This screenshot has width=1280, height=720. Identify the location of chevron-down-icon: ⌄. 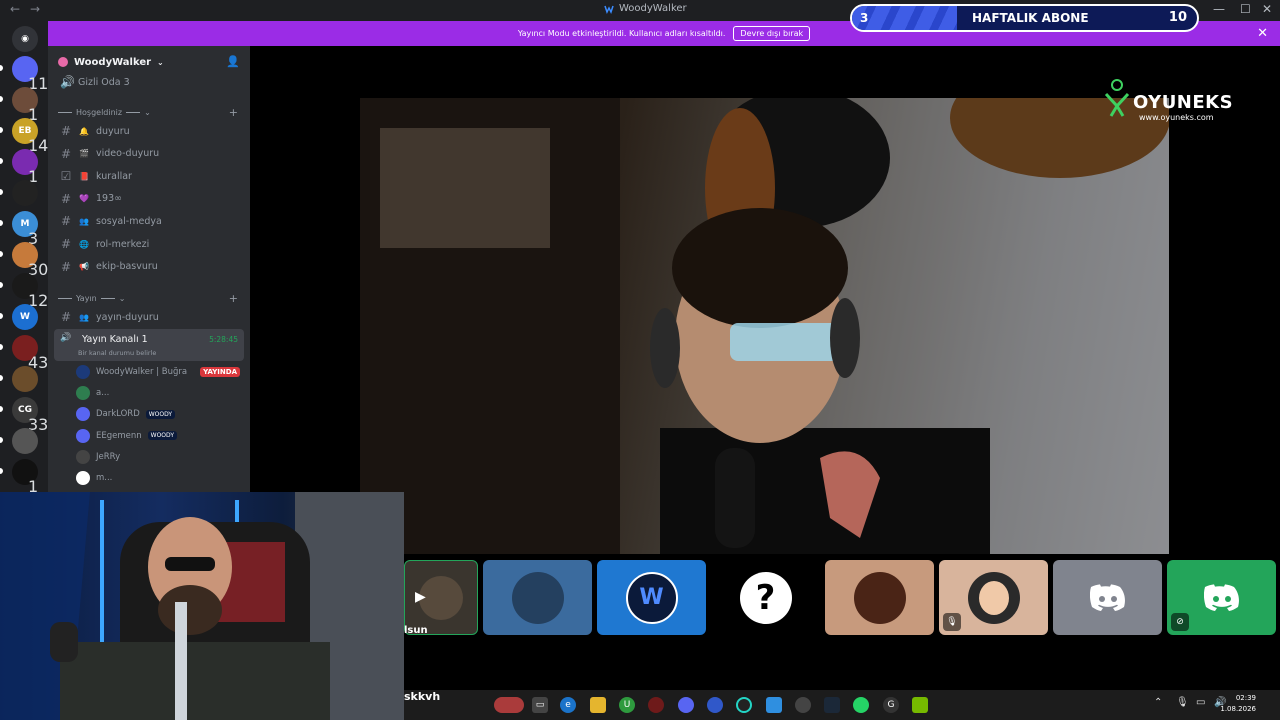
(122, 298).